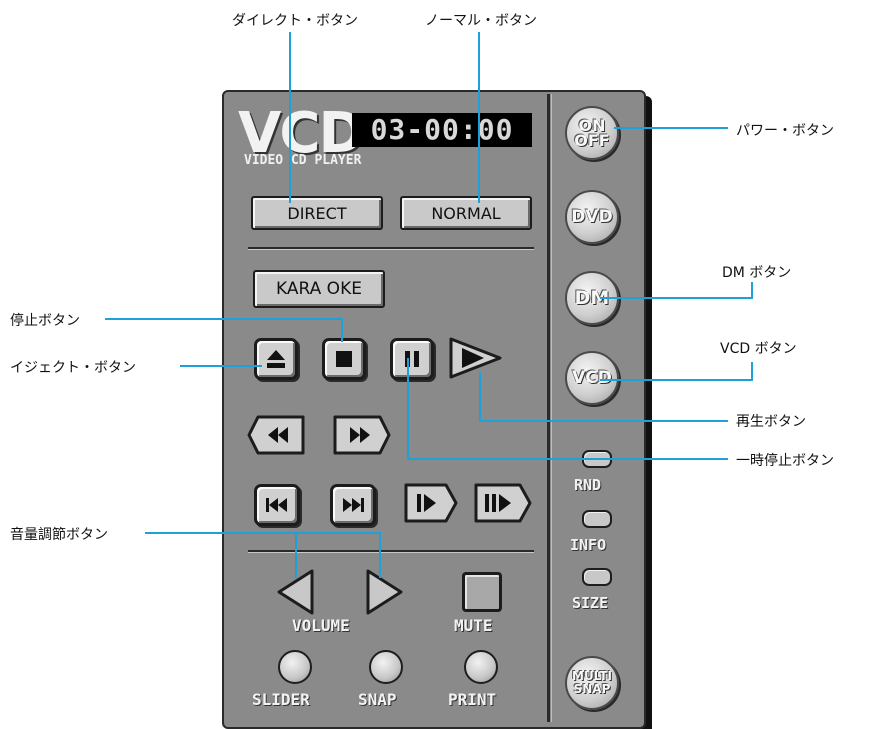 This screenshot has width=873, height=729. I want to click on fast-forward-button, so click(361, 435).